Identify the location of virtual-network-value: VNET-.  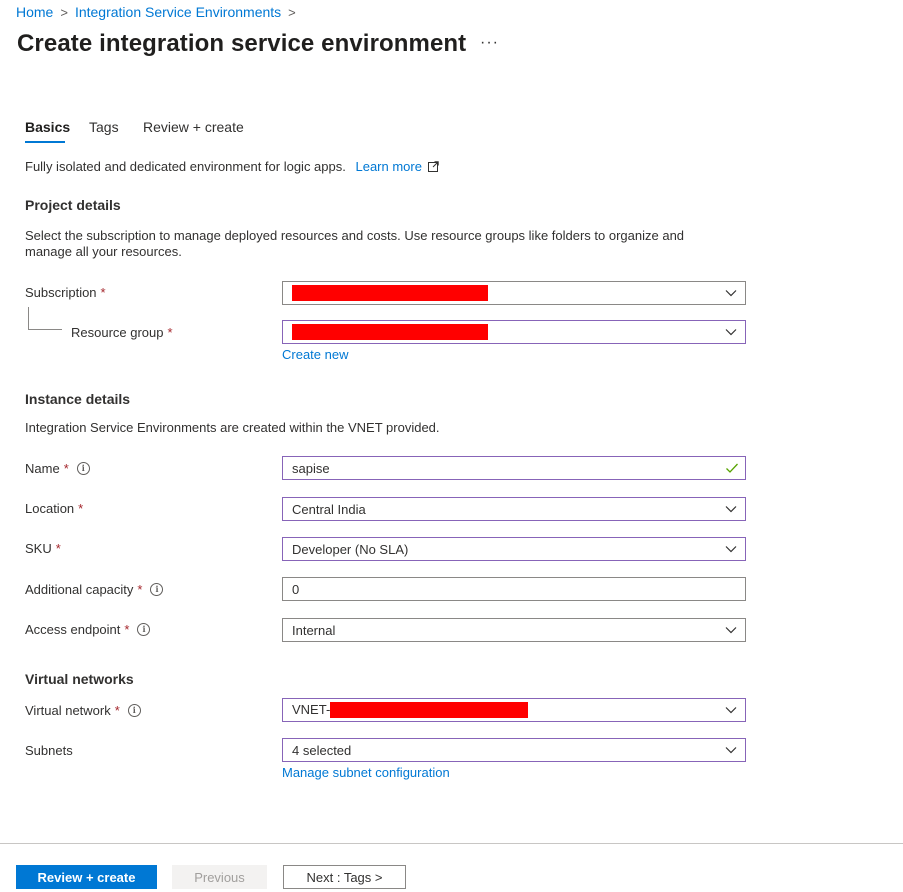
(518, 710).